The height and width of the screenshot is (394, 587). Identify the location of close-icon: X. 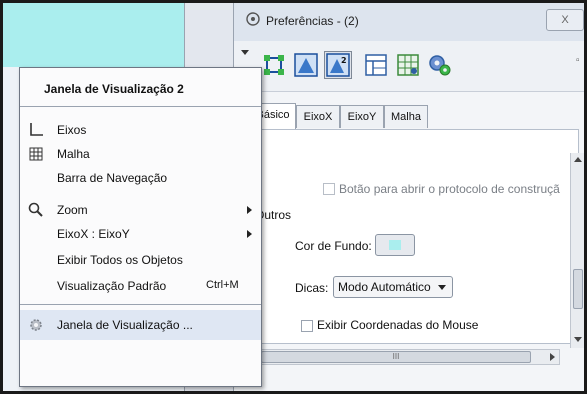
(565, 20).